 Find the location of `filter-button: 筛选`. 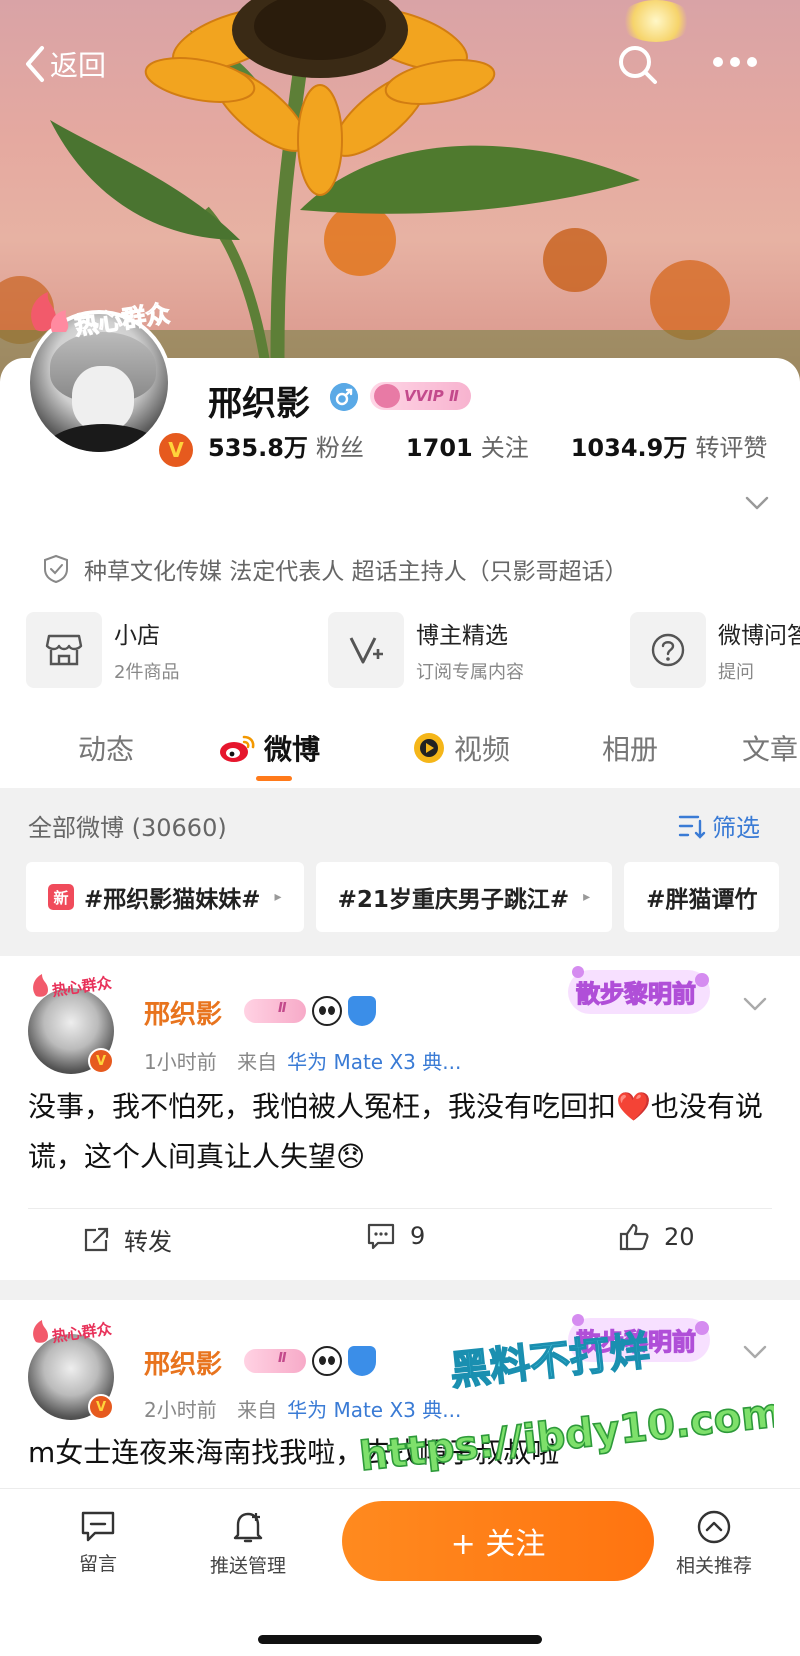

filter-button: 筛选 is located at coordinates (719, 825).